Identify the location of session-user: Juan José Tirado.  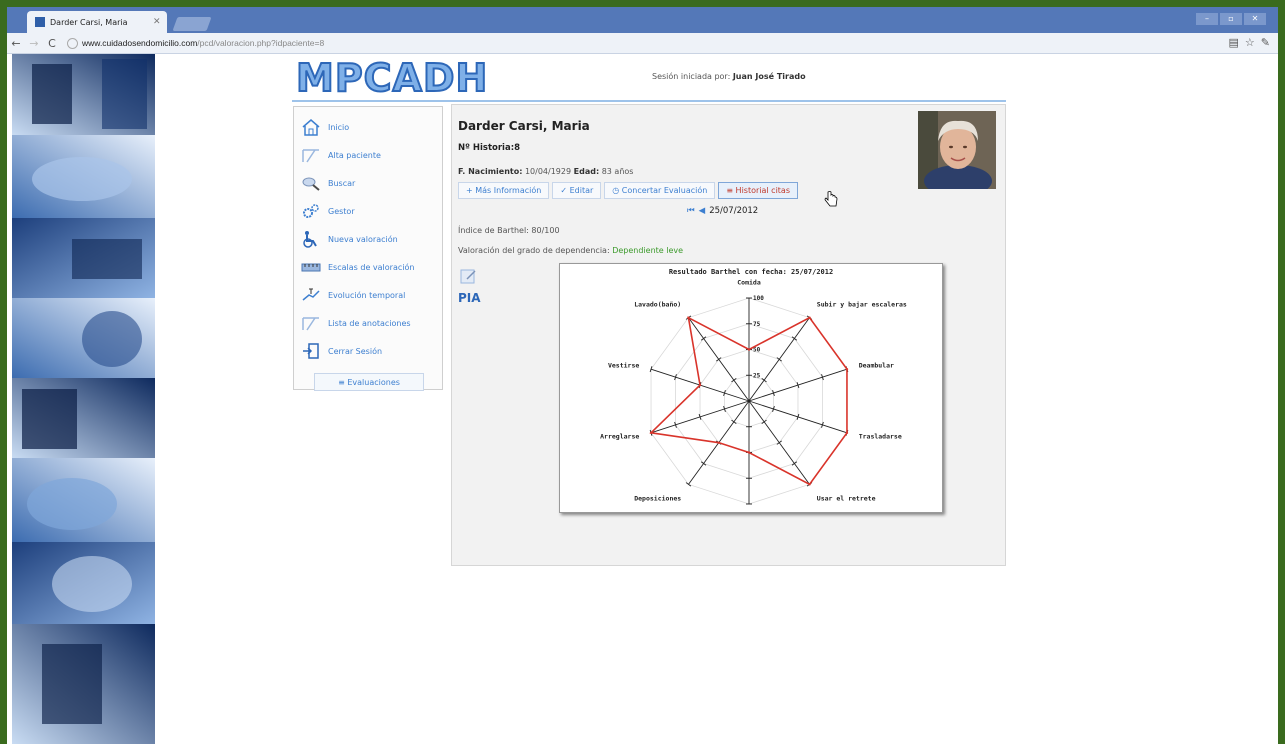
(769, 76).